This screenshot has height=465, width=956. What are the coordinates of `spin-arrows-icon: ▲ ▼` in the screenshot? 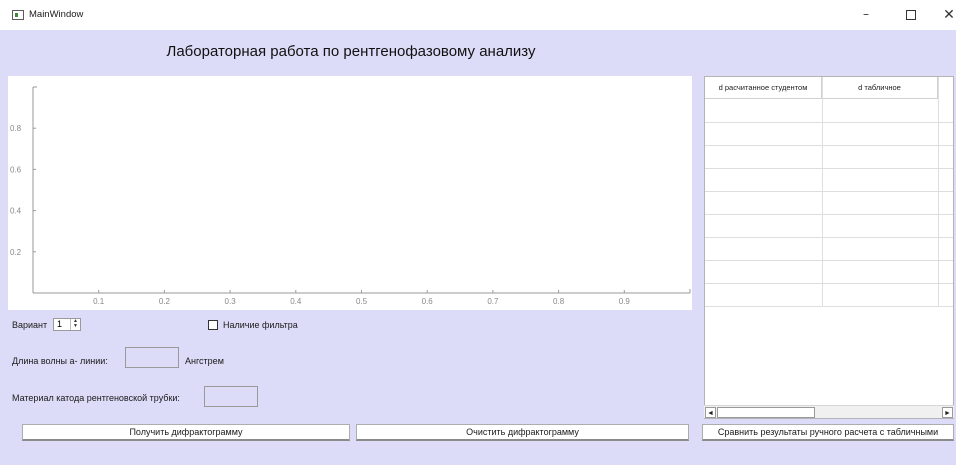 It's located at (75, 324).